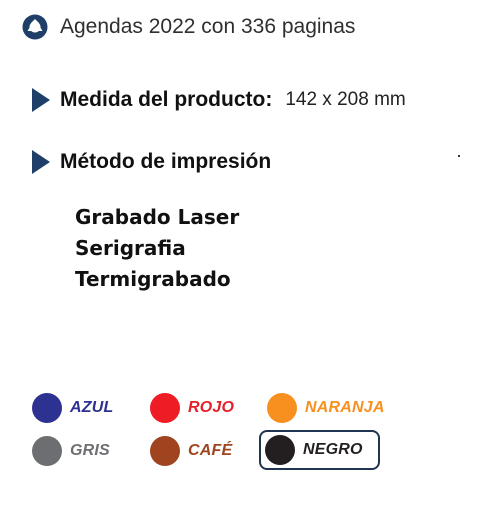 This screenshot has width=495, height=505. I want to click on measure-label: Medida del producto:, so click(166, 99).